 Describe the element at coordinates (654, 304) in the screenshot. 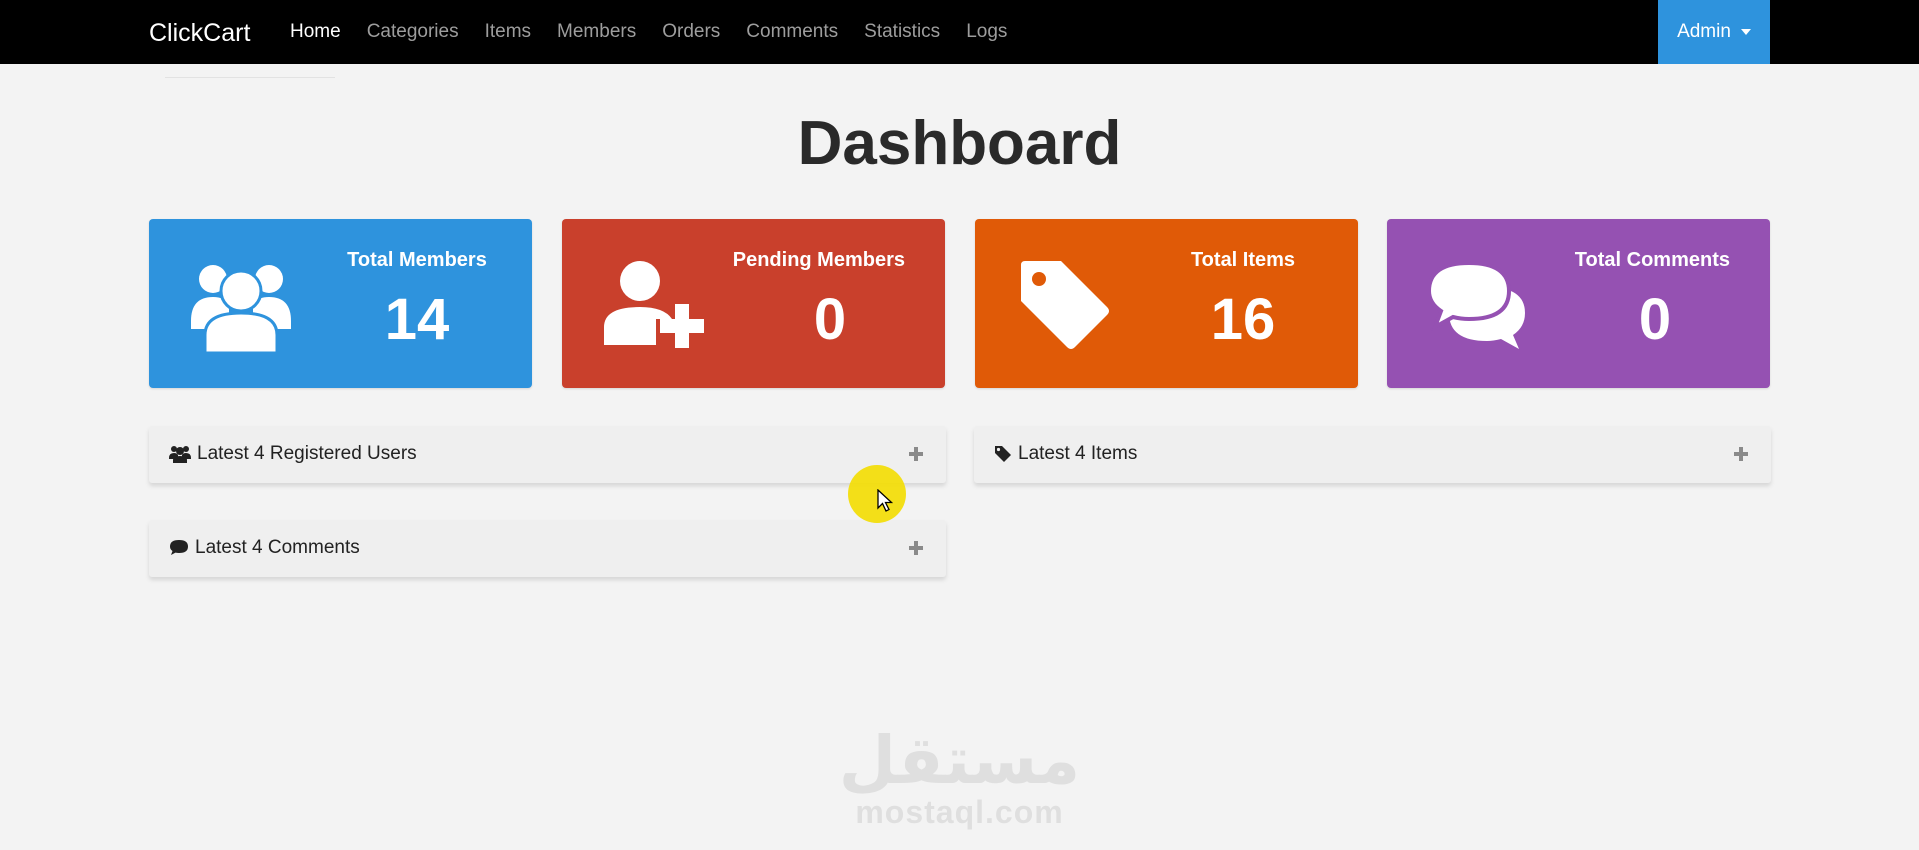

I see `user-plus-icon` at that location.